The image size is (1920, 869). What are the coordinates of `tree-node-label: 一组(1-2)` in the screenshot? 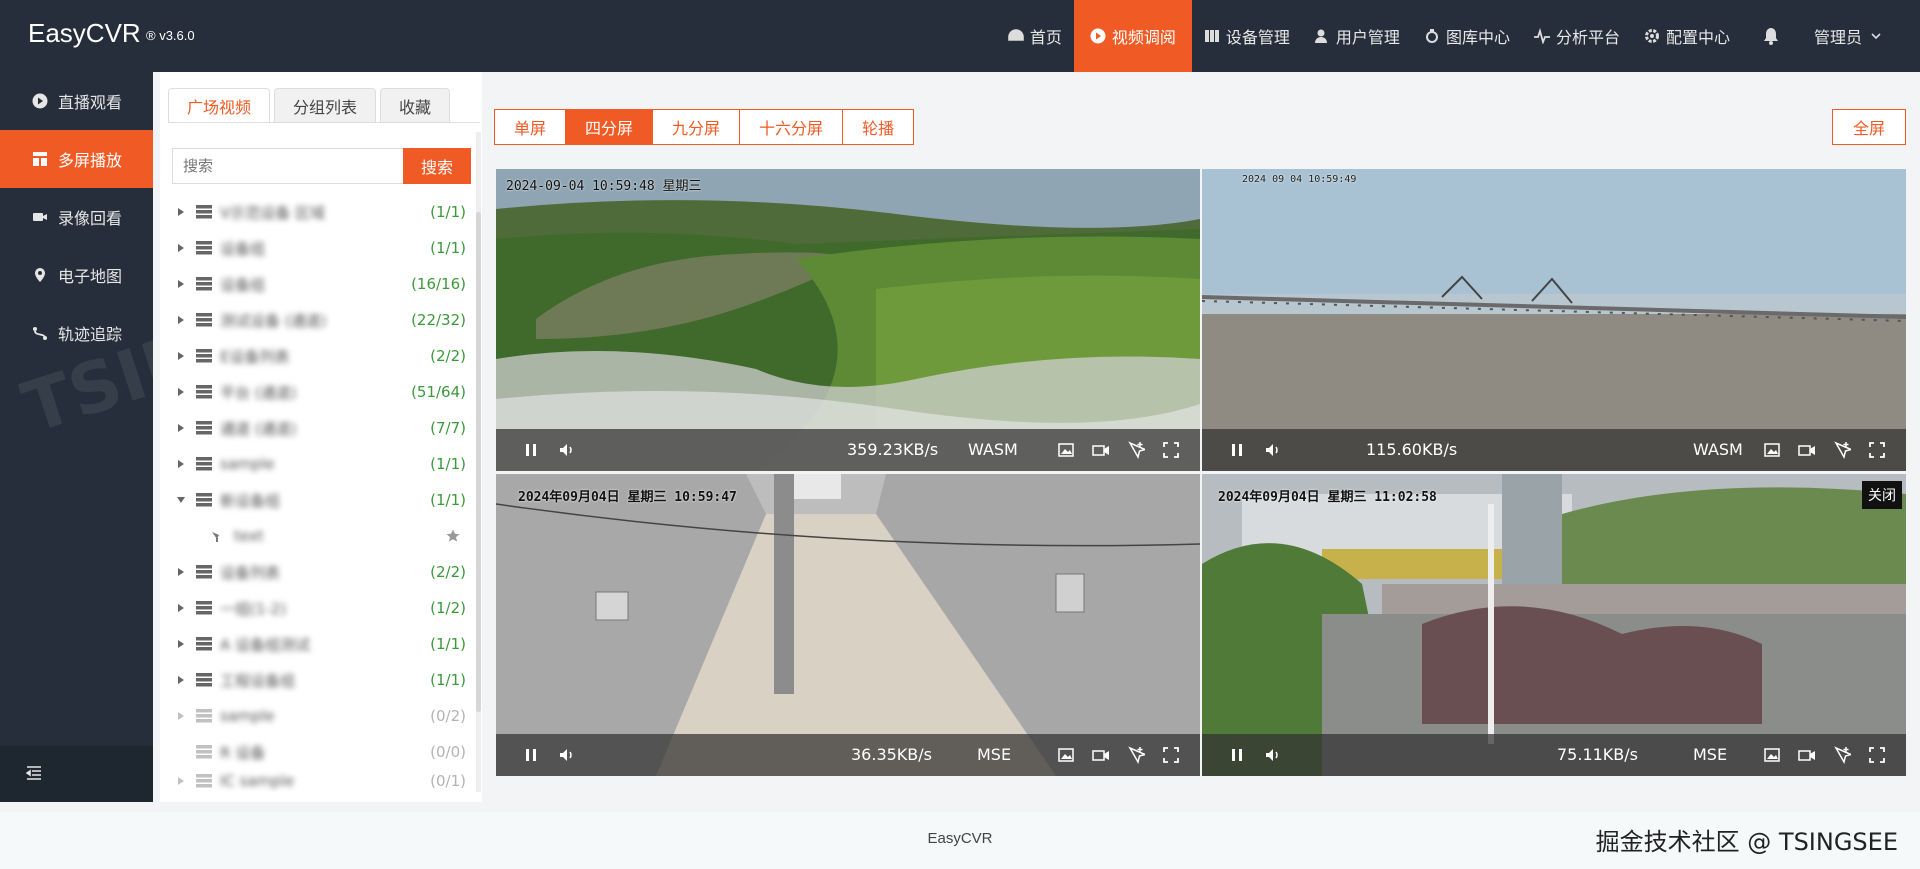 It's located at (253, 608).